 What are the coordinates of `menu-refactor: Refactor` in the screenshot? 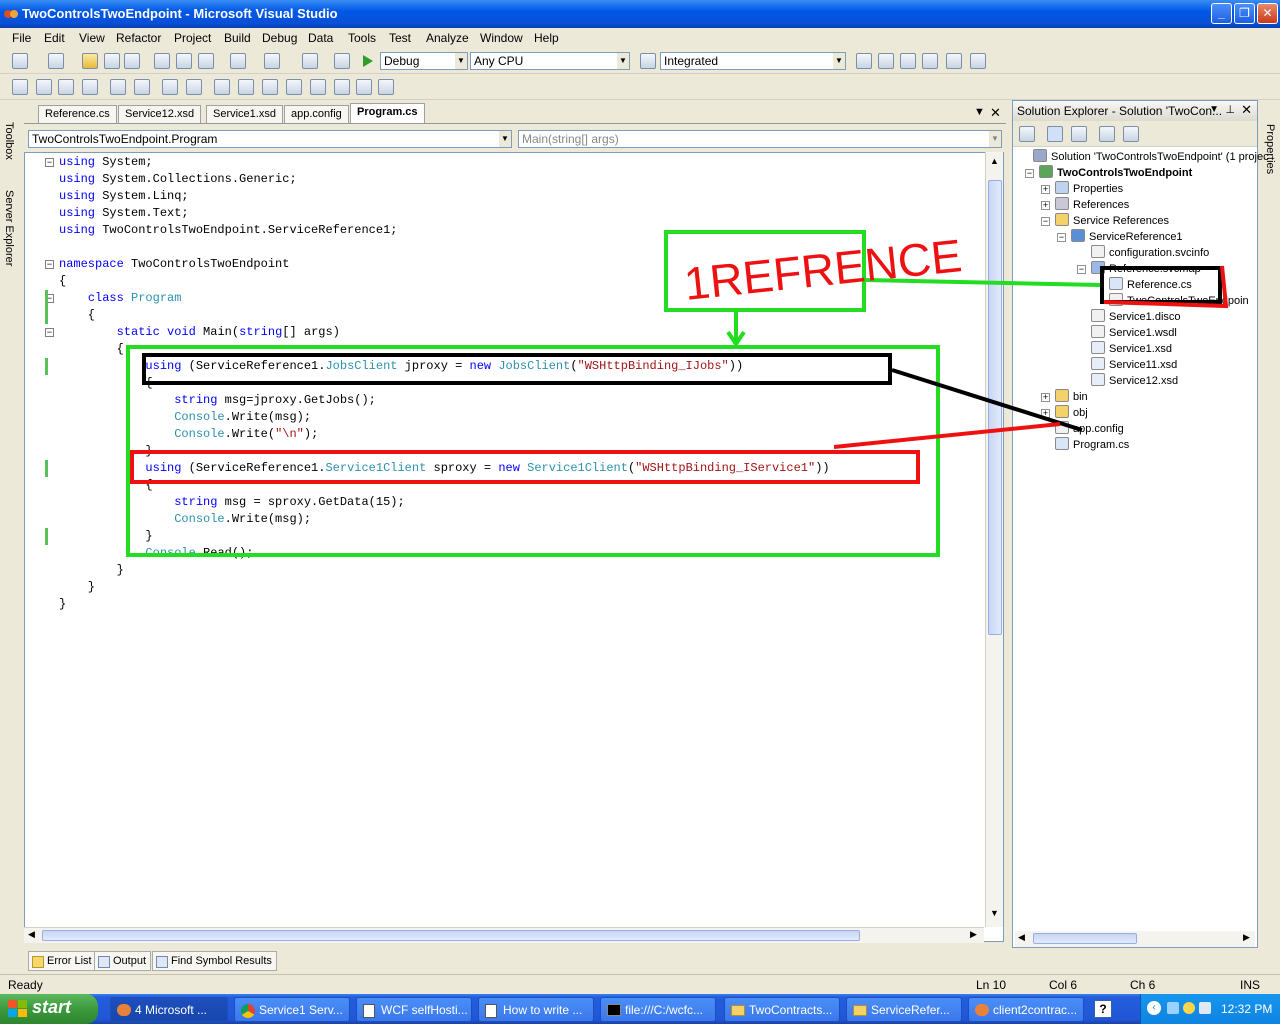 It's located at (138, 38).